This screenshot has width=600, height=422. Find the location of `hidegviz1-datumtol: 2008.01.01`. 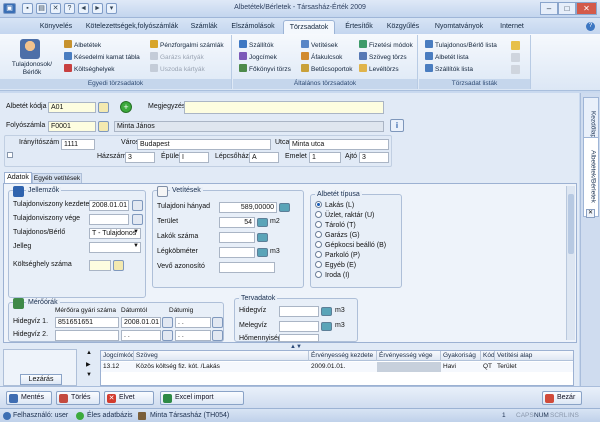

hidegviz1-datumtol: 2008.01.01 is located at coordinates (141, 322).